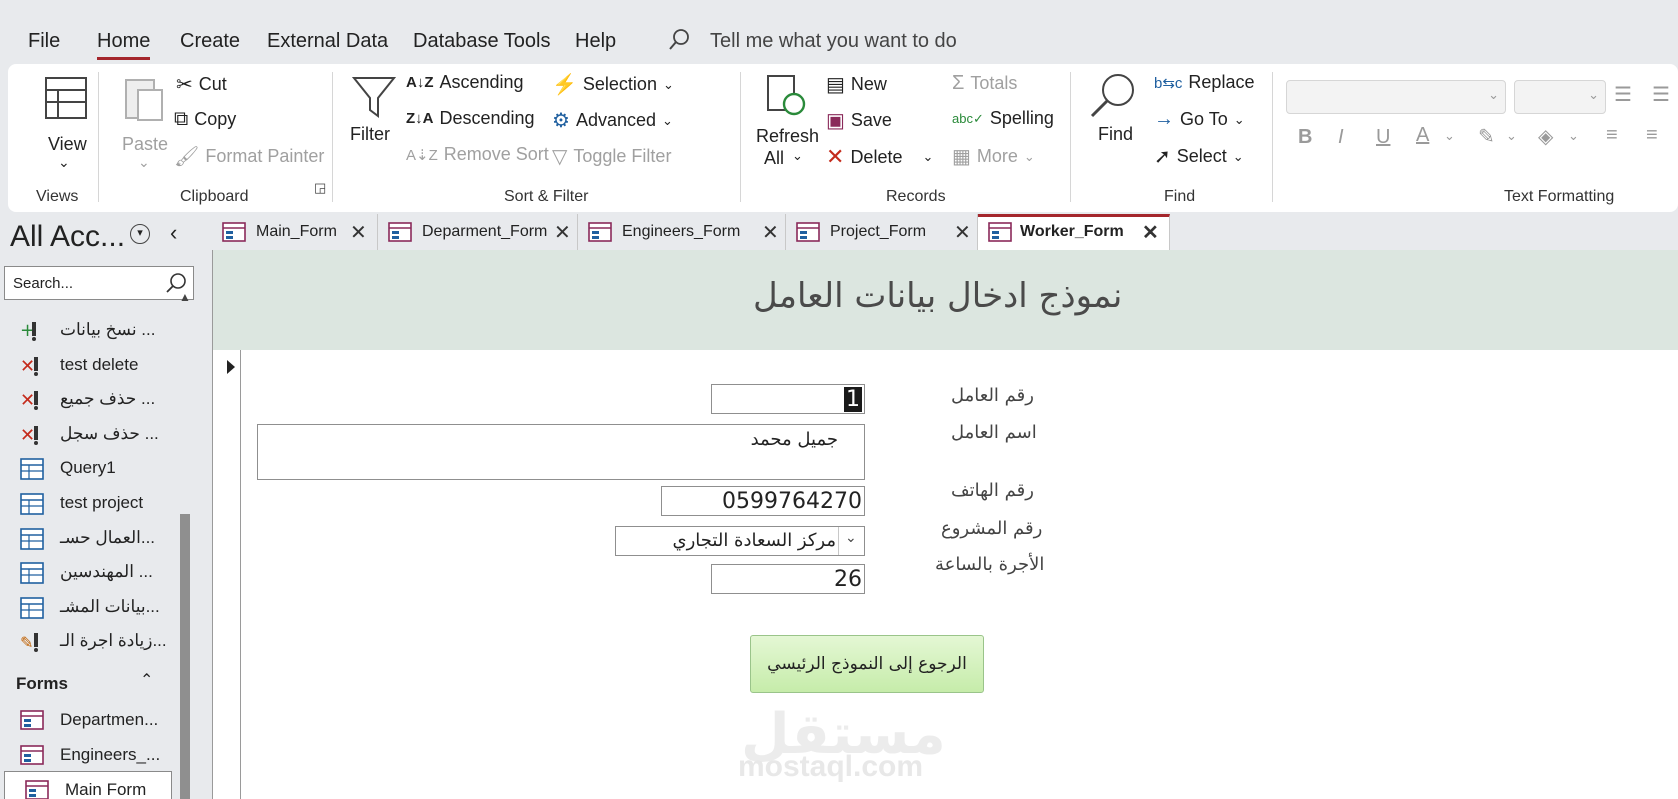 This screenshot has width=1678, height=799. I want to click on font-size-select: ⌄, so click(1560, 97).